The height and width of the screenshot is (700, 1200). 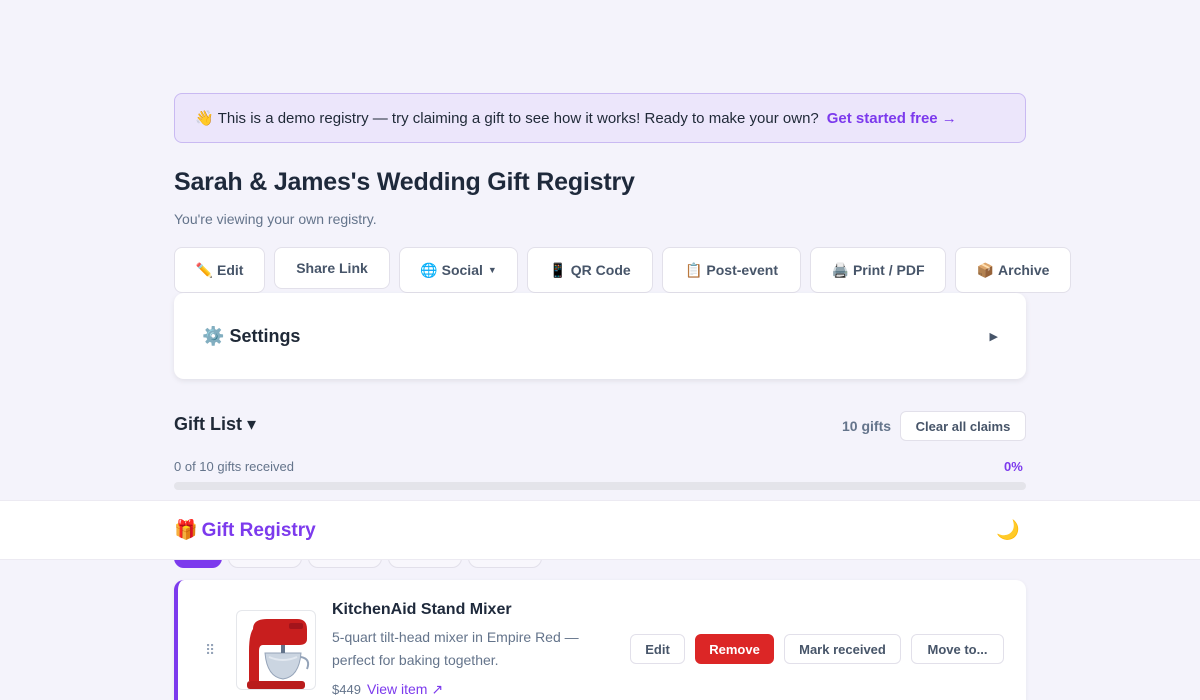 I want to click on post-event-button: 📋 Post-event, so click(x=731, y=270).